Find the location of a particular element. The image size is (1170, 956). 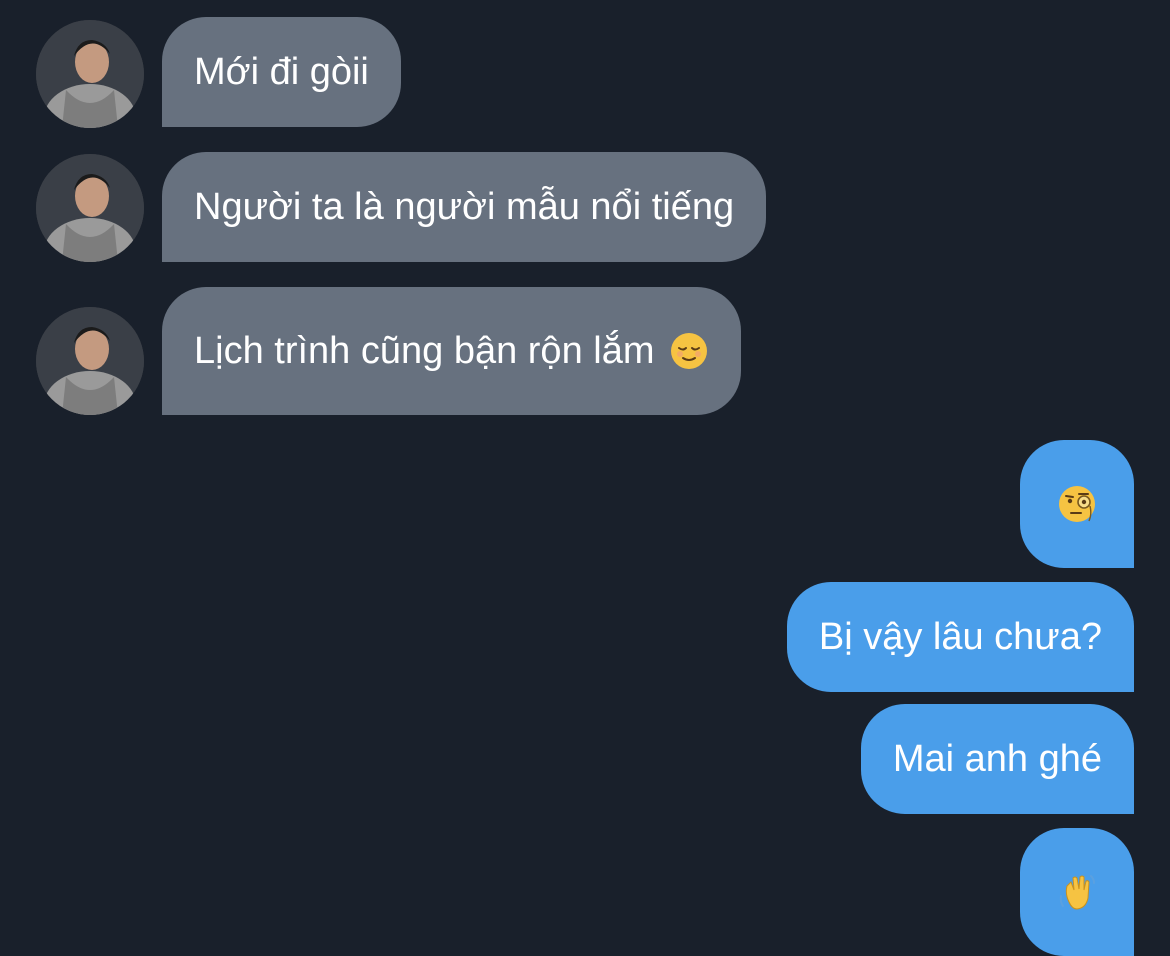

message-text: Mới đi gòii is located at coordinates (281, 72).